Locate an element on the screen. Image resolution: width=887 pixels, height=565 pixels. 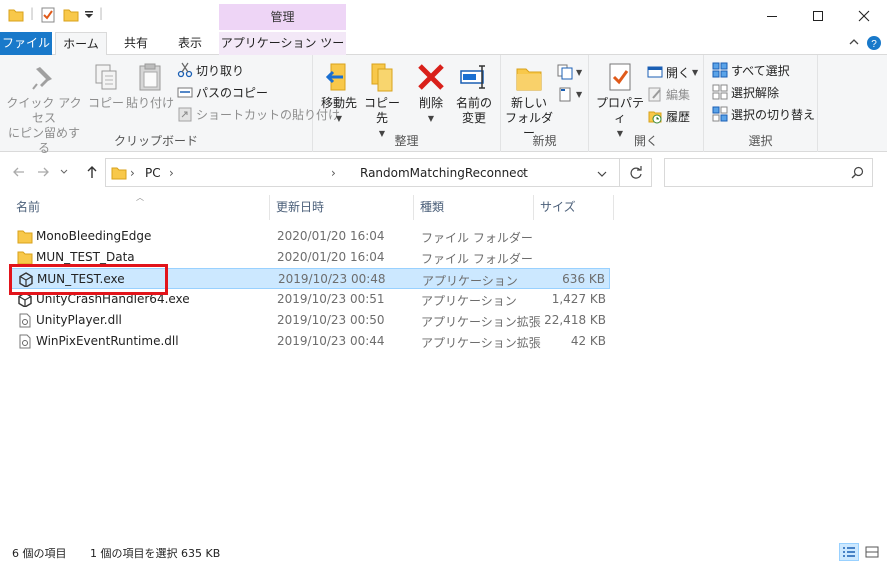
details-view-button is located at coordinates (849, 552).